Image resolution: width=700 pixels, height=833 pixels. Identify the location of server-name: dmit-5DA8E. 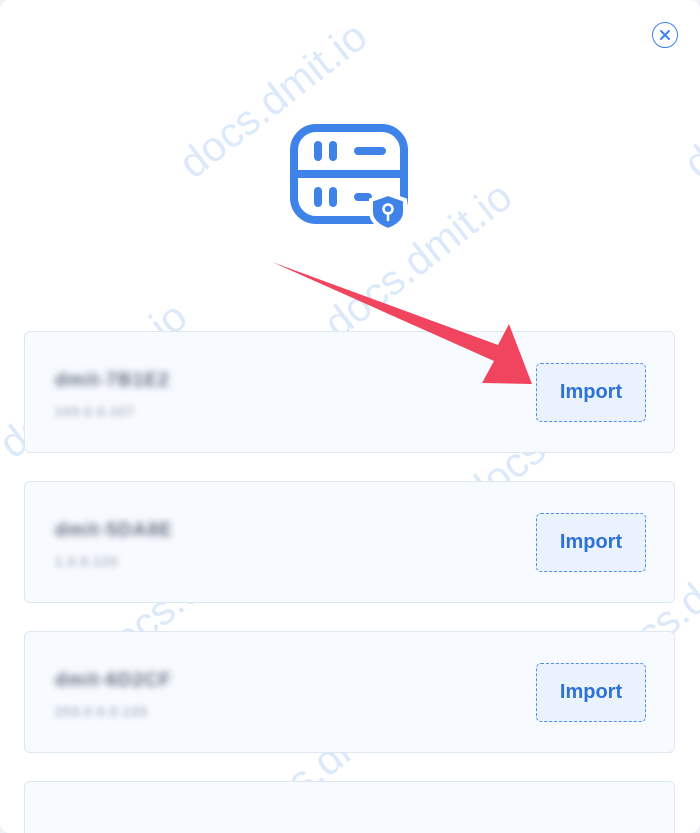
(114, 530).